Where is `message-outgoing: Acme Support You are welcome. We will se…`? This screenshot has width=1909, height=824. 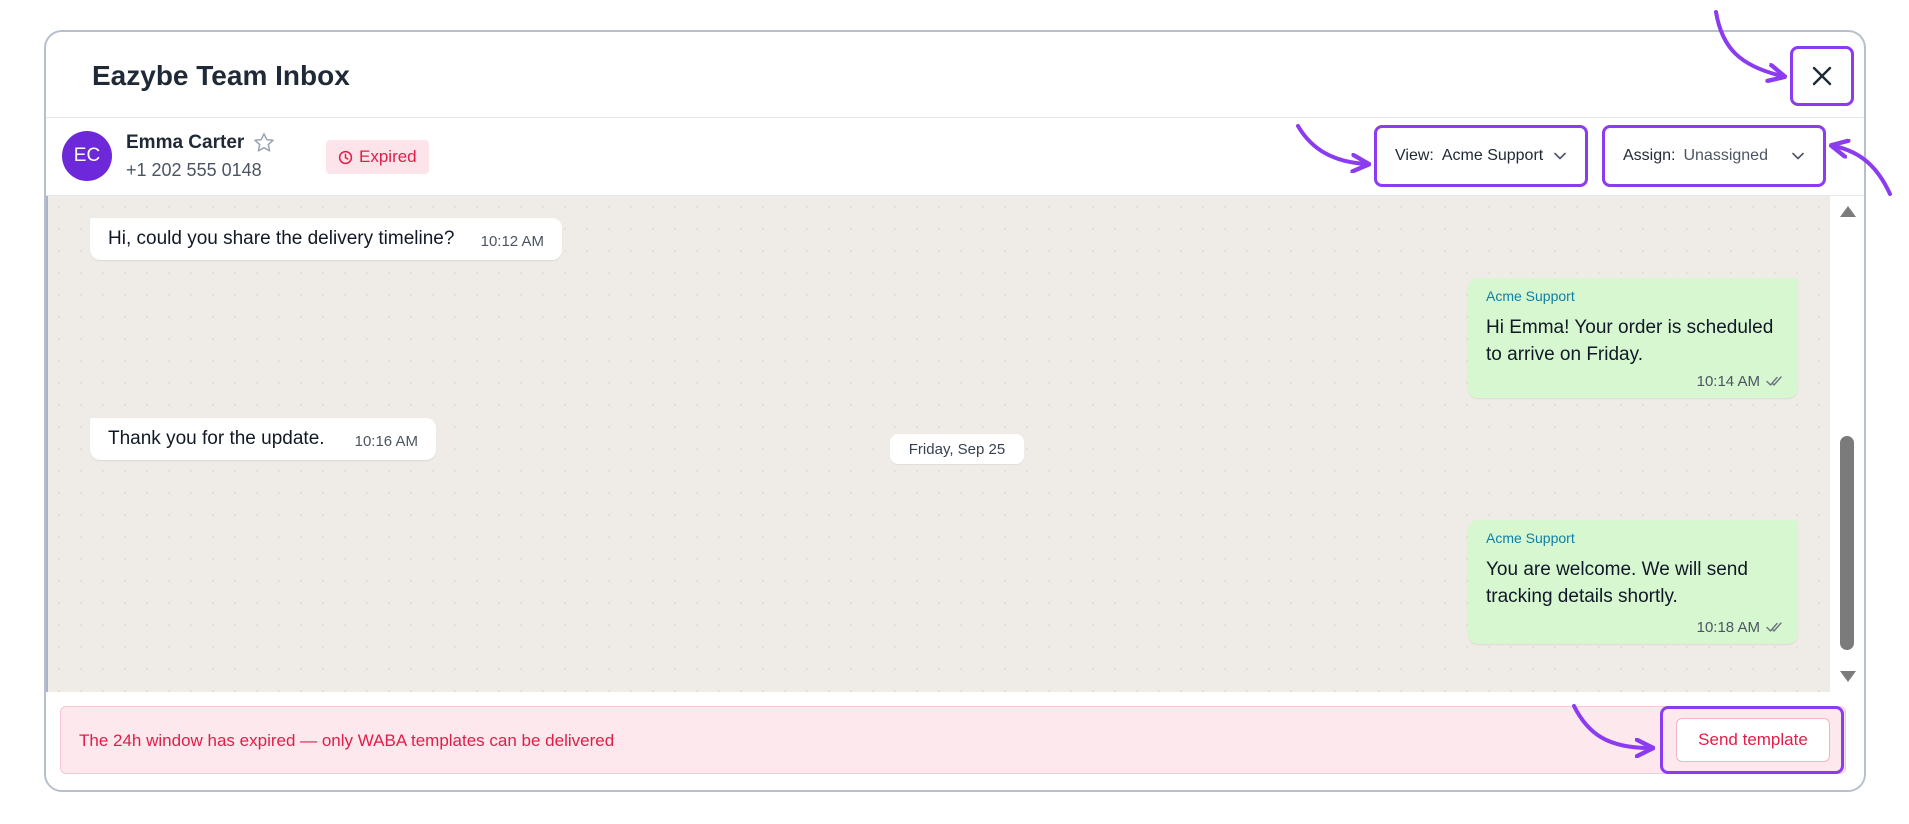 message-outgoing: Acme Support You are welcome. We will se… is located at coordinates (1633, 582).